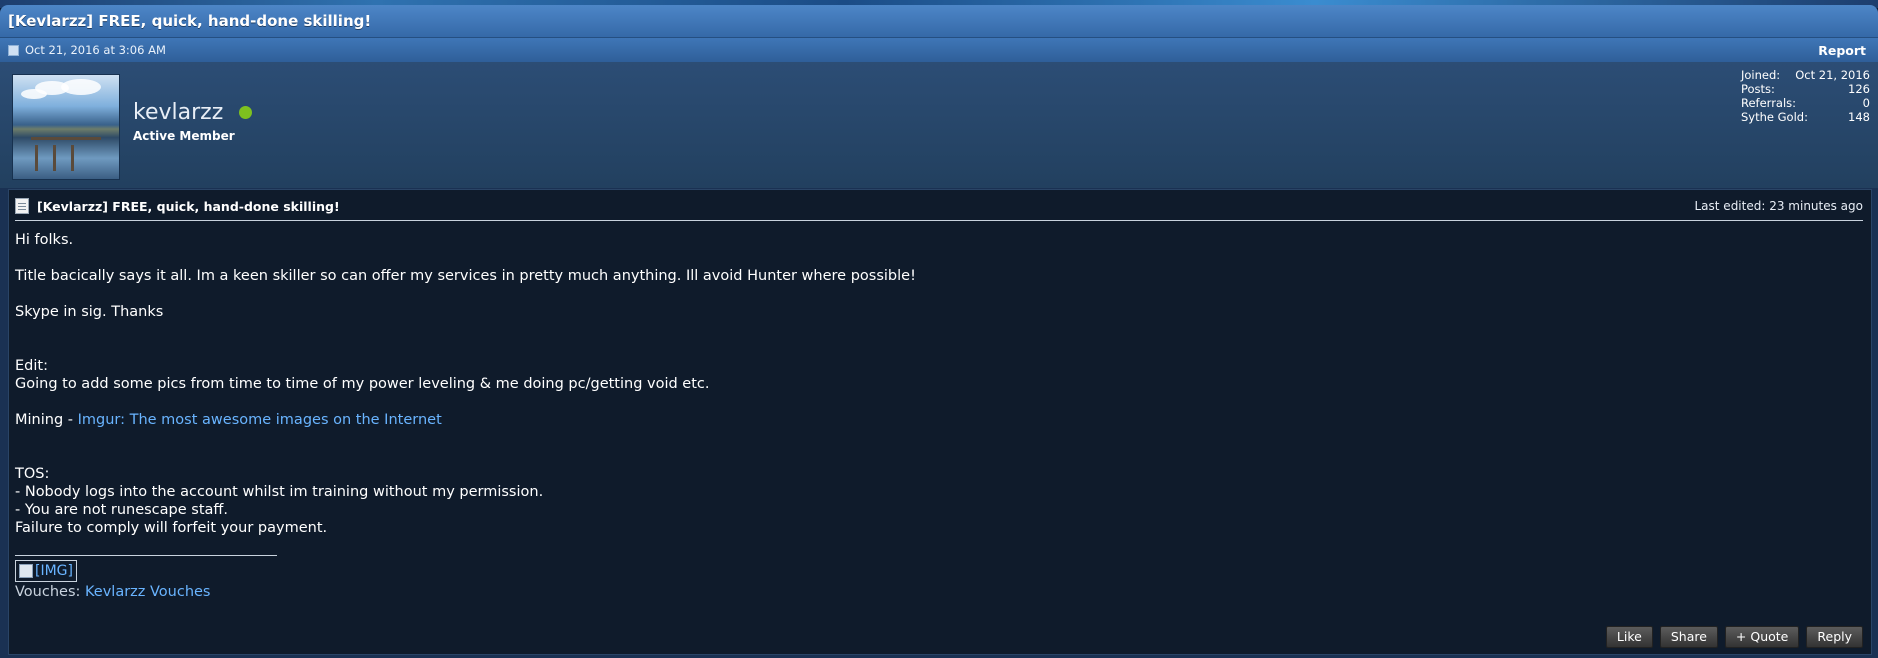 This screenshot has width=1878, height=658. I want to click on post-date: Oct 21, 2016 at 3:06 AM, so click(95, 50).